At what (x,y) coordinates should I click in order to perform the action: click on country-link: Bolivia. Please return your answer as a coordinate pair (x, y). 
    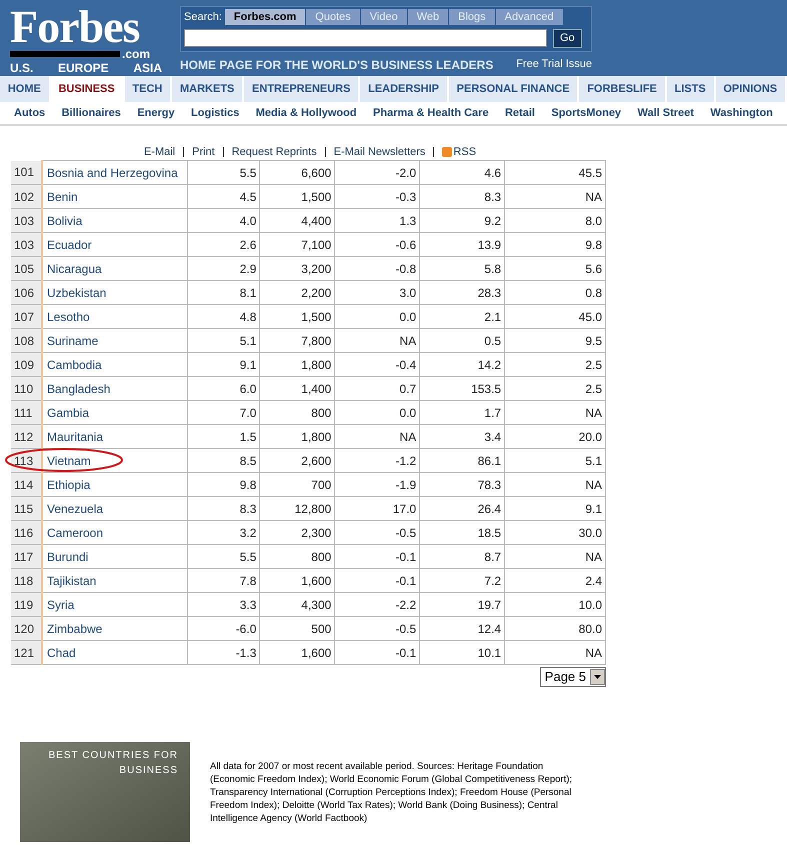
    Looking at the image, I should click on (115, 220).